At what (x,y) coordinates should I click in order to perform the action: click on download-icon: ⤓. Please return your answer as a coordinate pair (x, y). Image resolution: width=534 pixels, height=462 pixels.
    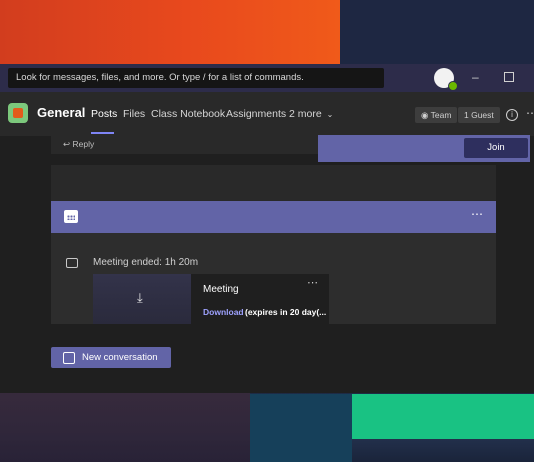
    Looking at the image, I should click on (140, 297).